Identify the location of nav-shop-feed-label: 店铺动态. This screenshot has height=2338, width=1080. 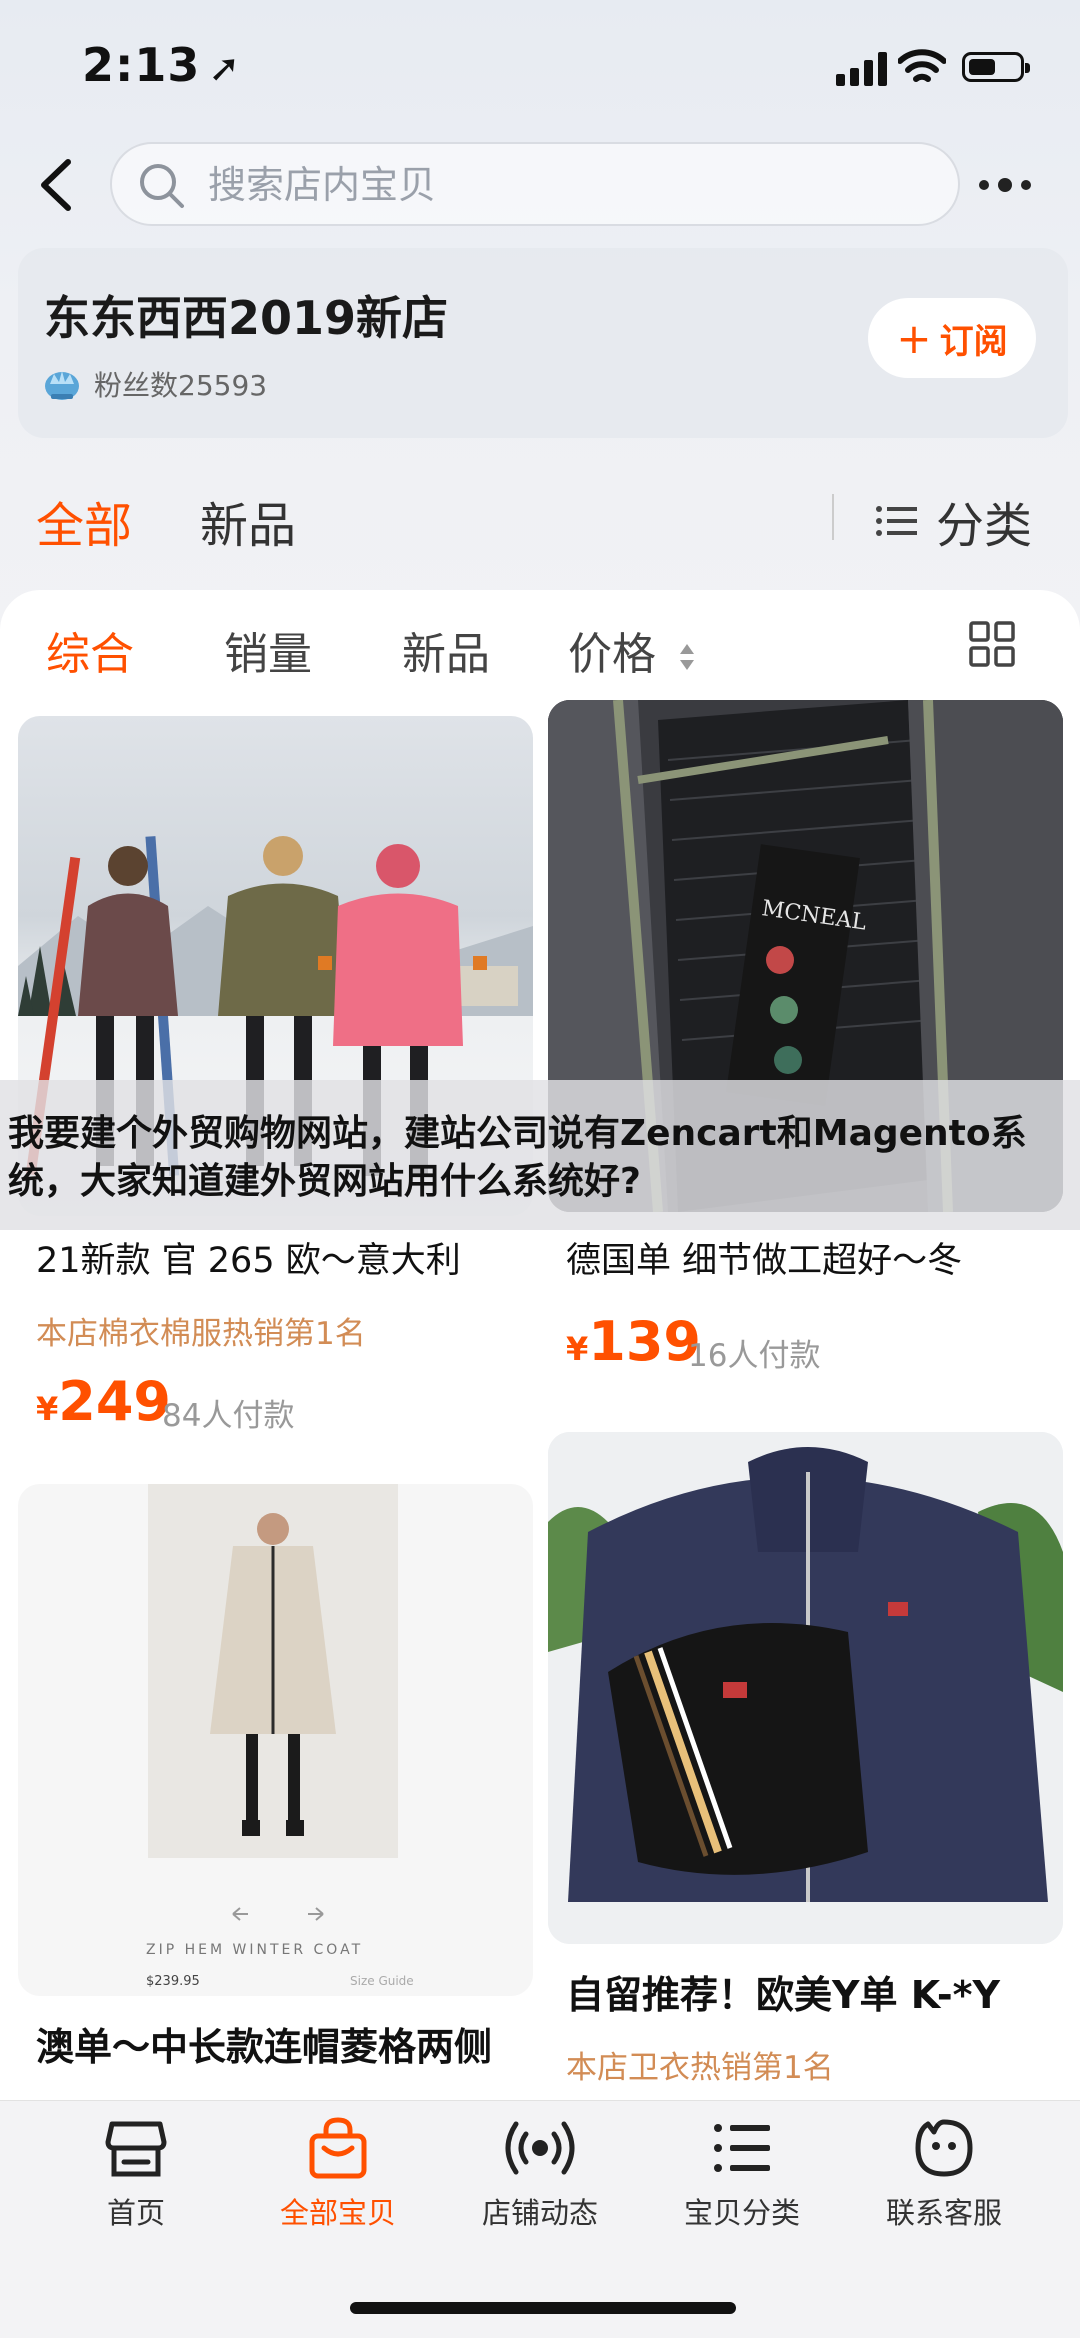
(539, 2213).